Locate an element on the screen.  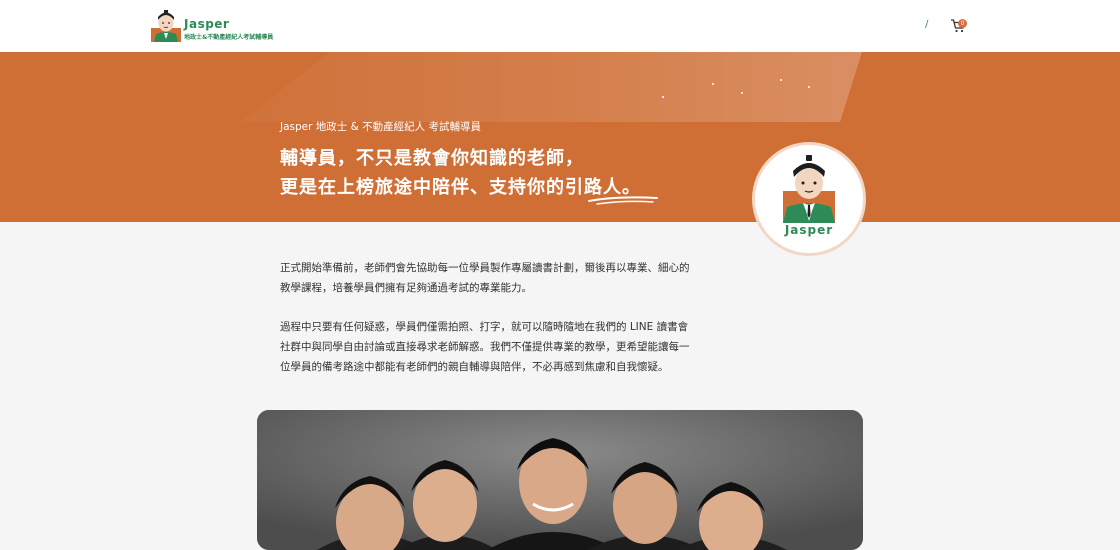
paragraph-line: 社群中與同學自由討論或直接尋求老師解惑。我們不僅提供專業的教學，更希望能讓每一 is located at coordinates (485, 347).